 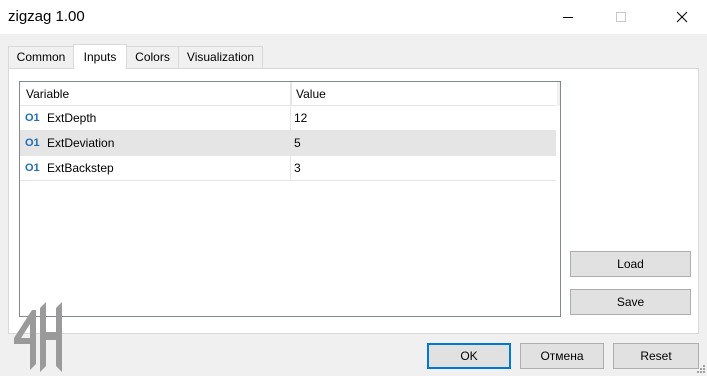 What do you see at coordinates (353, 17) in the screenshot?
I see `title-bar: zigzag 1.00` at bounding box center [353, 17].